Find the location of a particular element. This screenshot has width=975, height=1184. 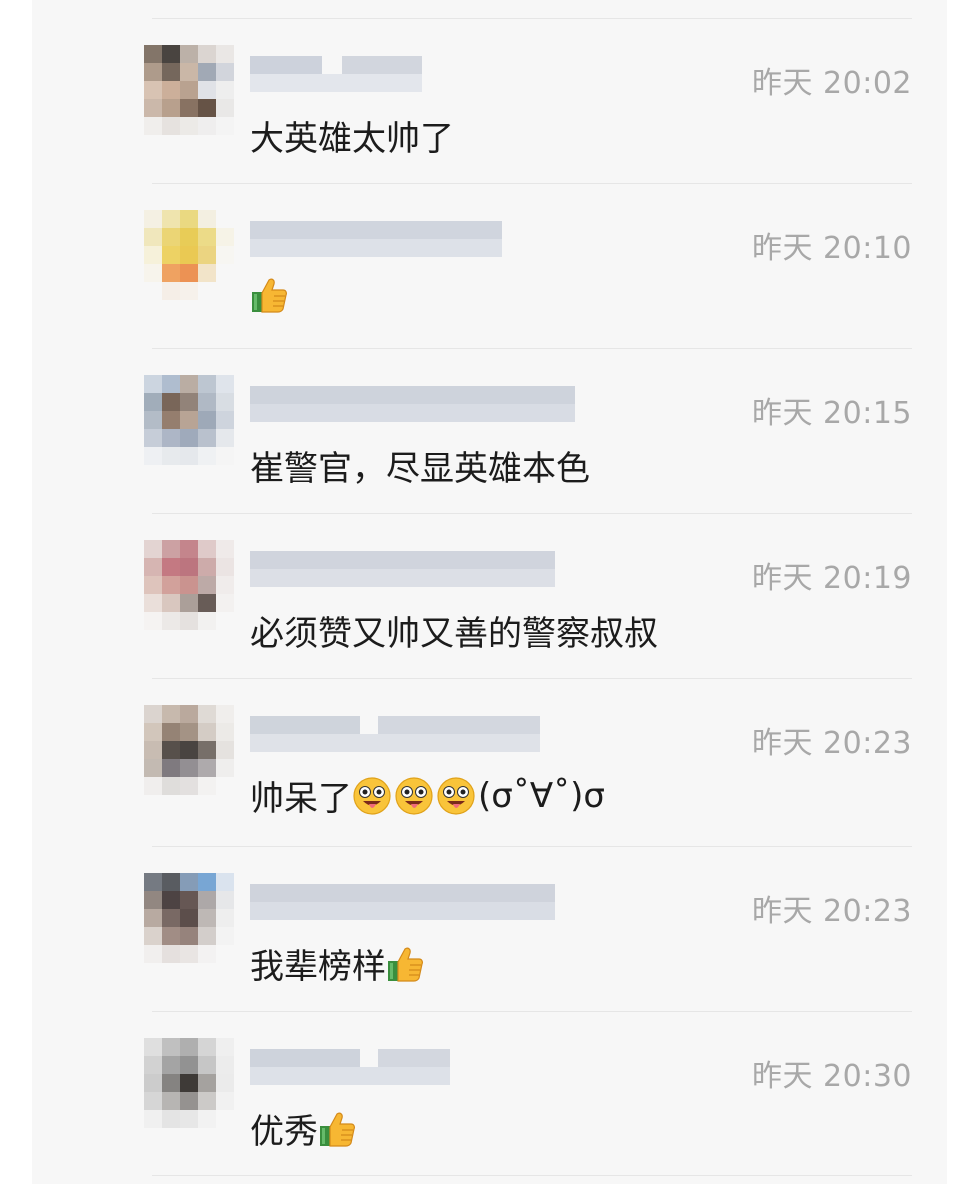

timestamp: 昨天 20:02 is located at coordinates (832, 83).